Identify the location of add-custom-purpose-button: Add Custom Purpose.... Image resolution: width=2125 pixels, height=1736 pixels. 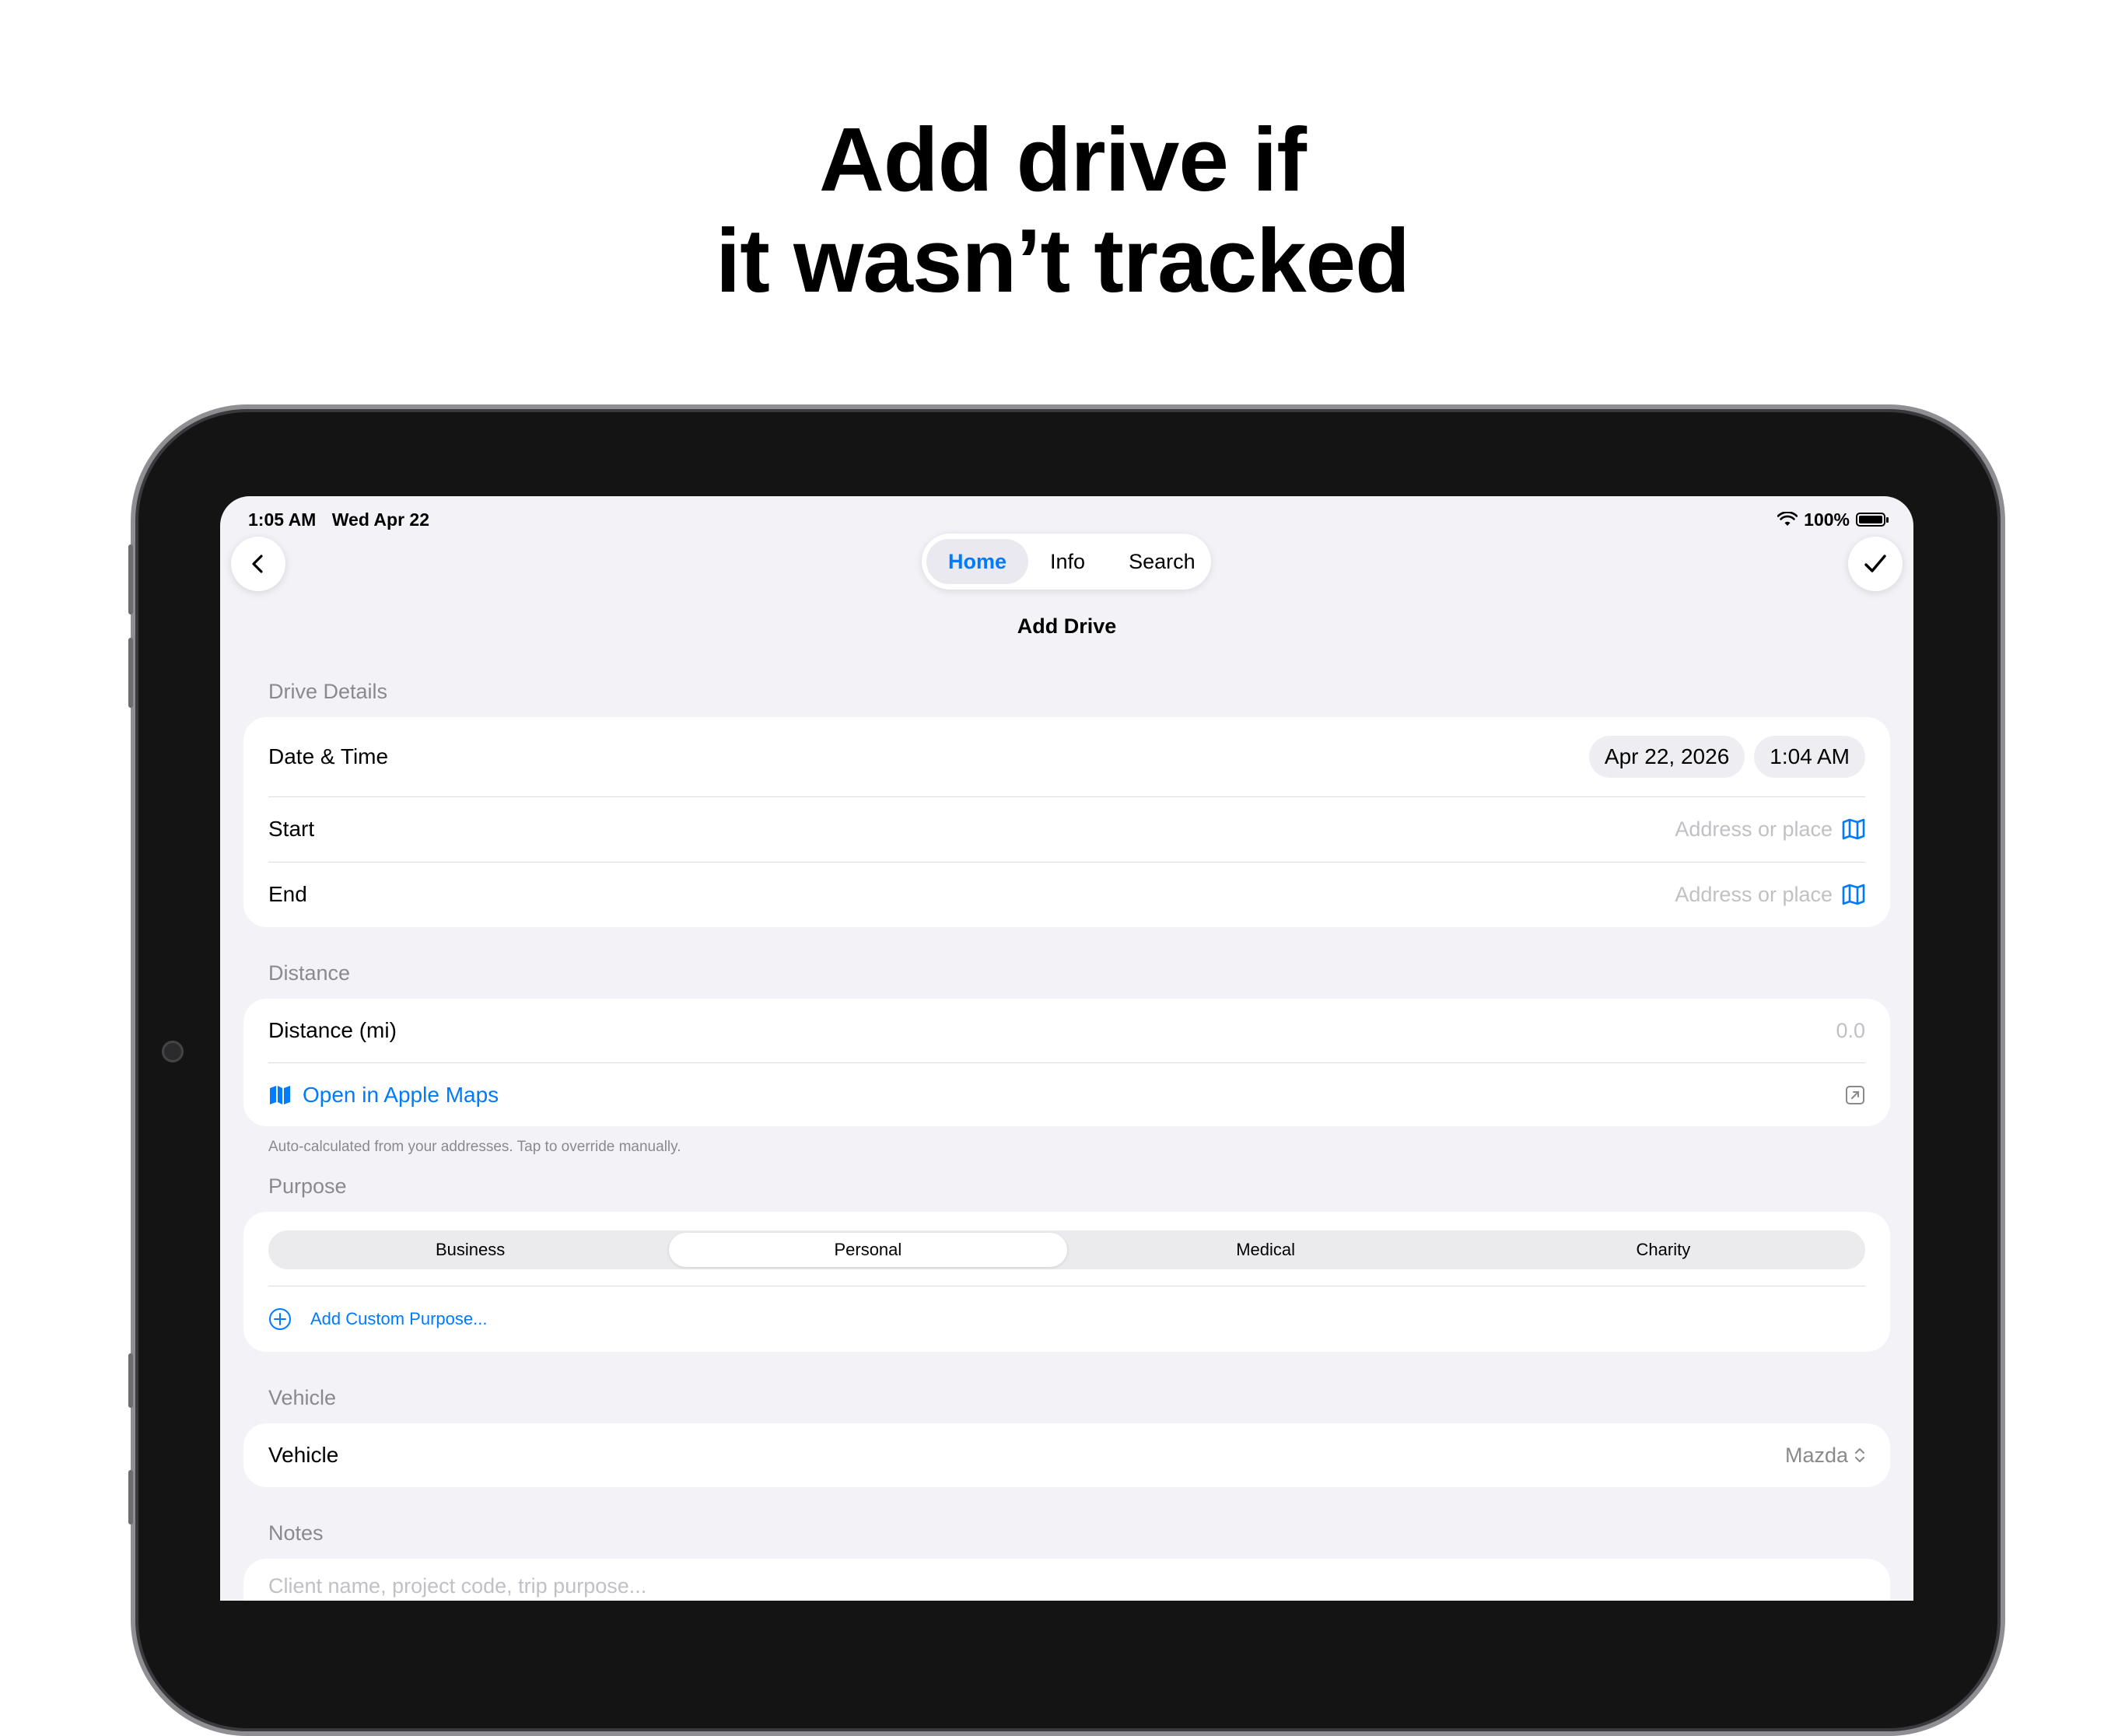
(1087, 1319).